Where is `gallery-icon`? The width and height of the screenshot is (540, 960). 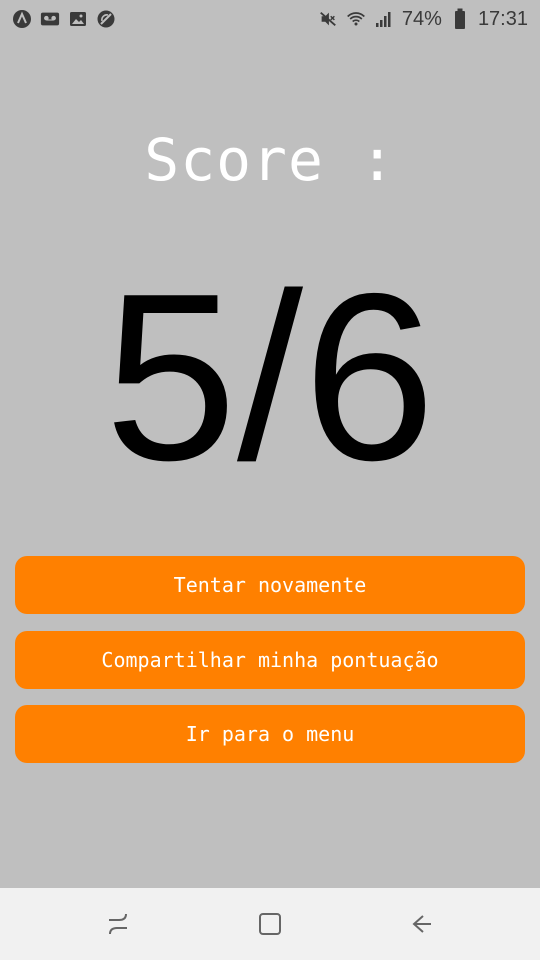
gallery-icon is located at coordinates (78, 19).